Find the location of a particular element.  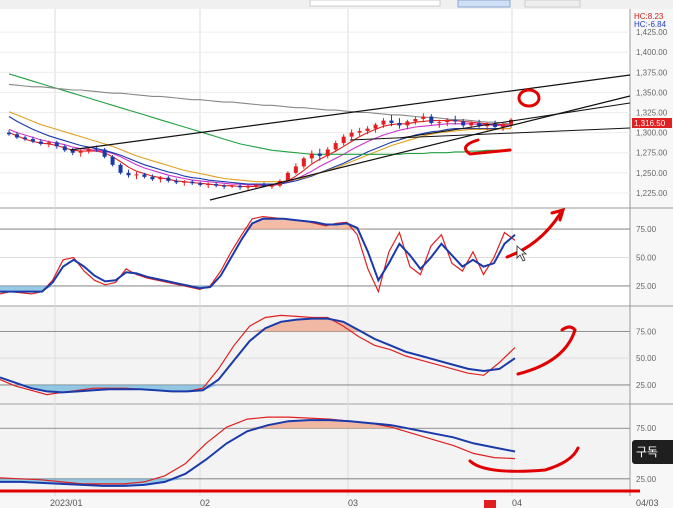

x-tick-label: 2023/01 is located at coordinates (66, 503).